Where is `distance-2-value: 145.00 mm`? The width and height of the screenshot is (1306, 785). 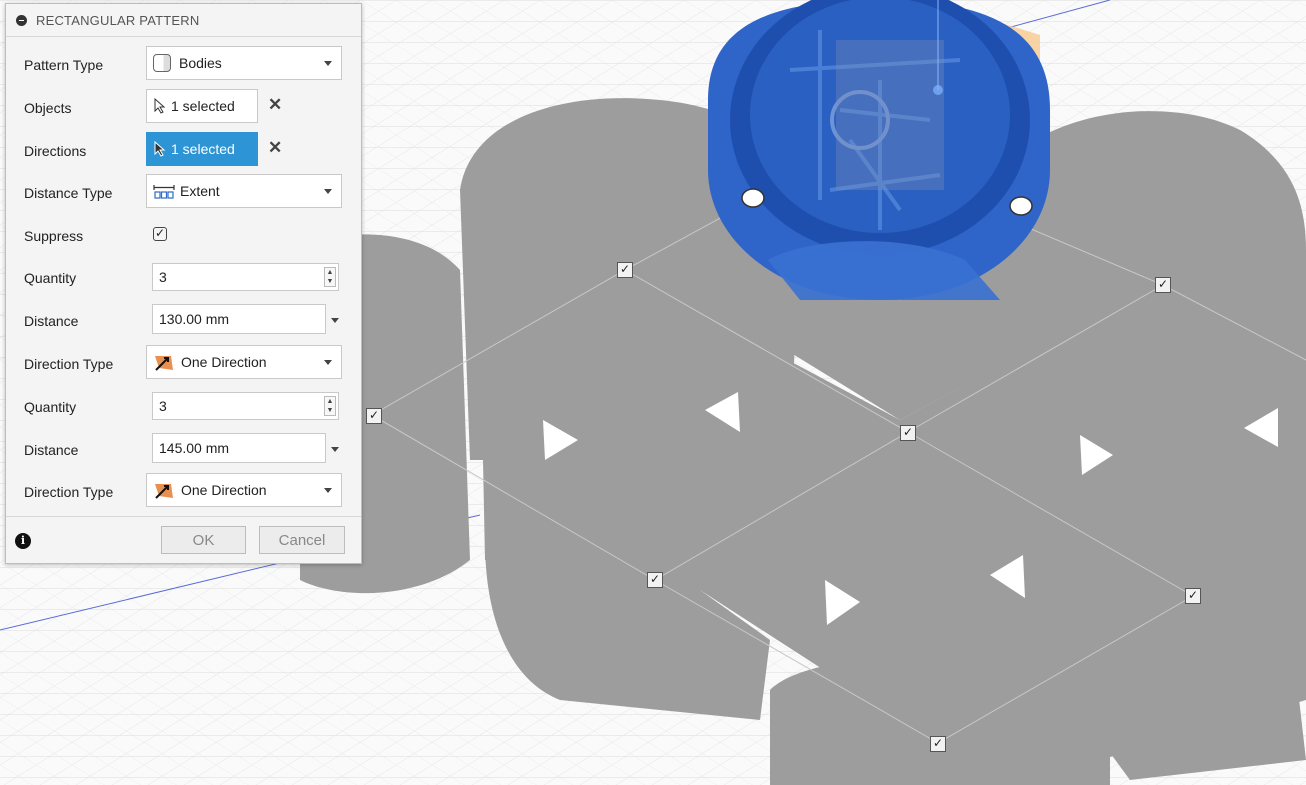 distance-2-value: 145.00 mm is located at coordinates (194, 448).